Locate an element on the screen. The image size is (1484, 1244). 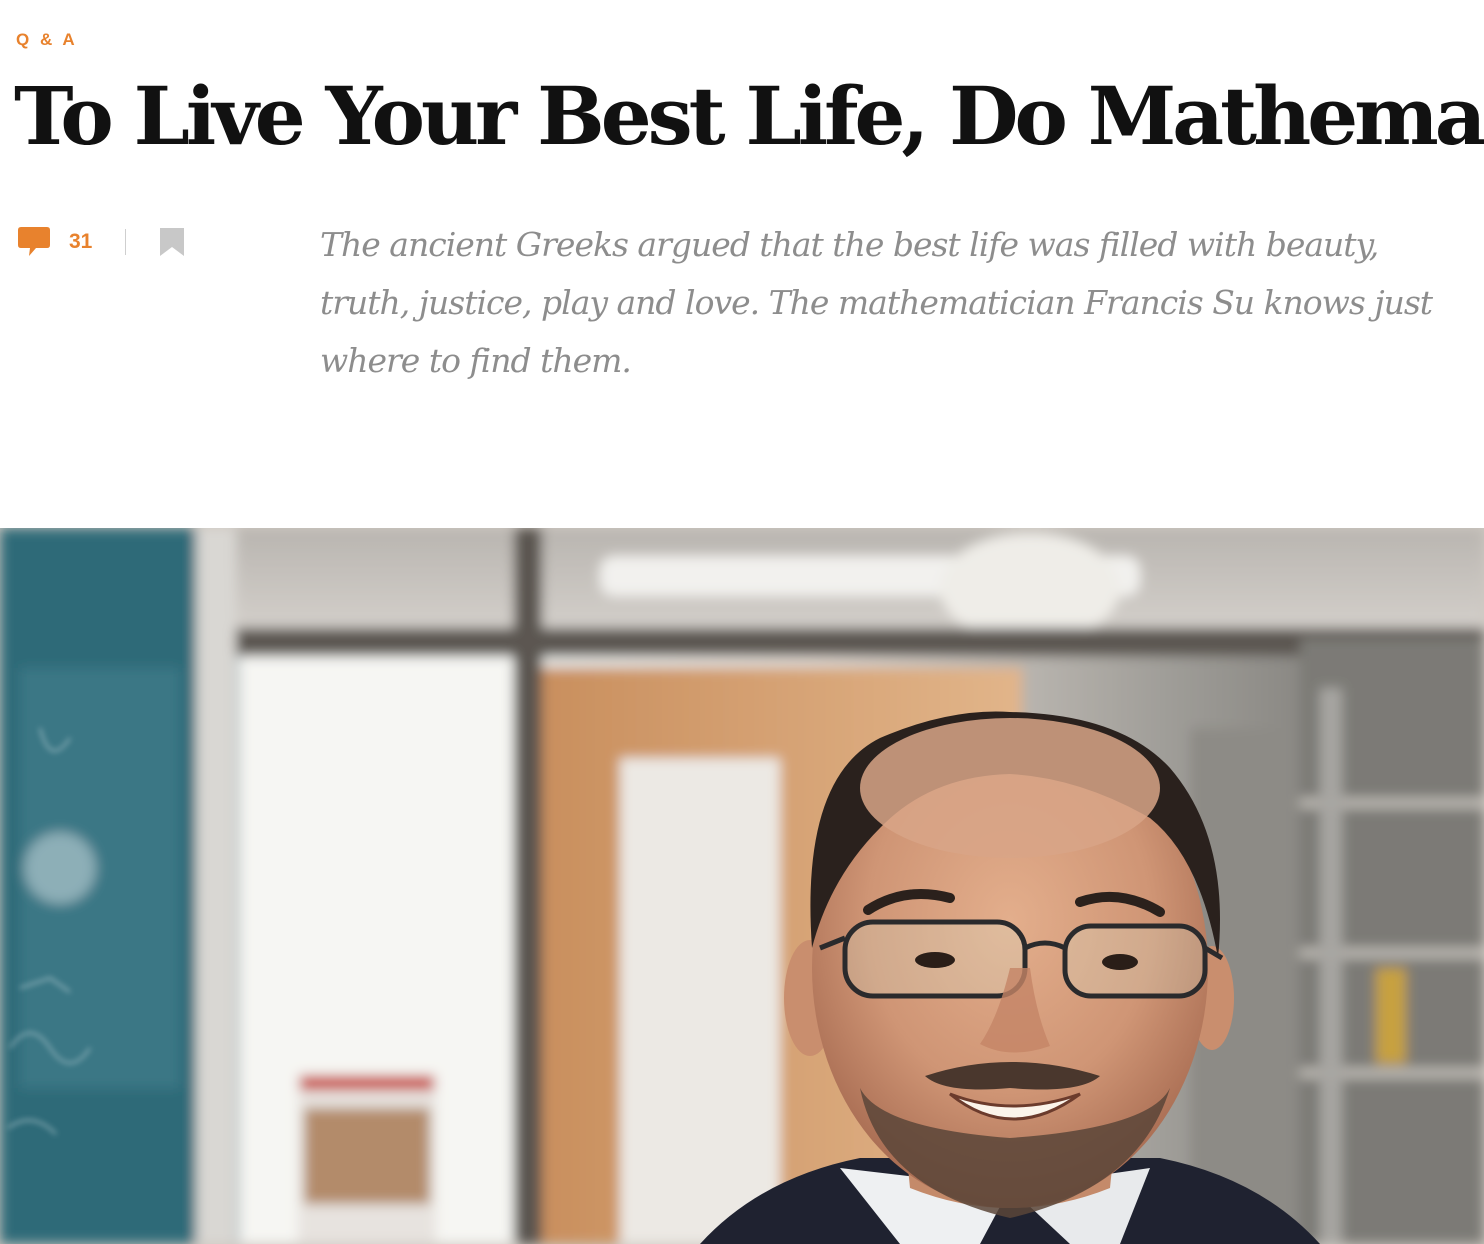
article-title: To Live Your Best Life, Do Mathematics is located at coordinates (749, 116).